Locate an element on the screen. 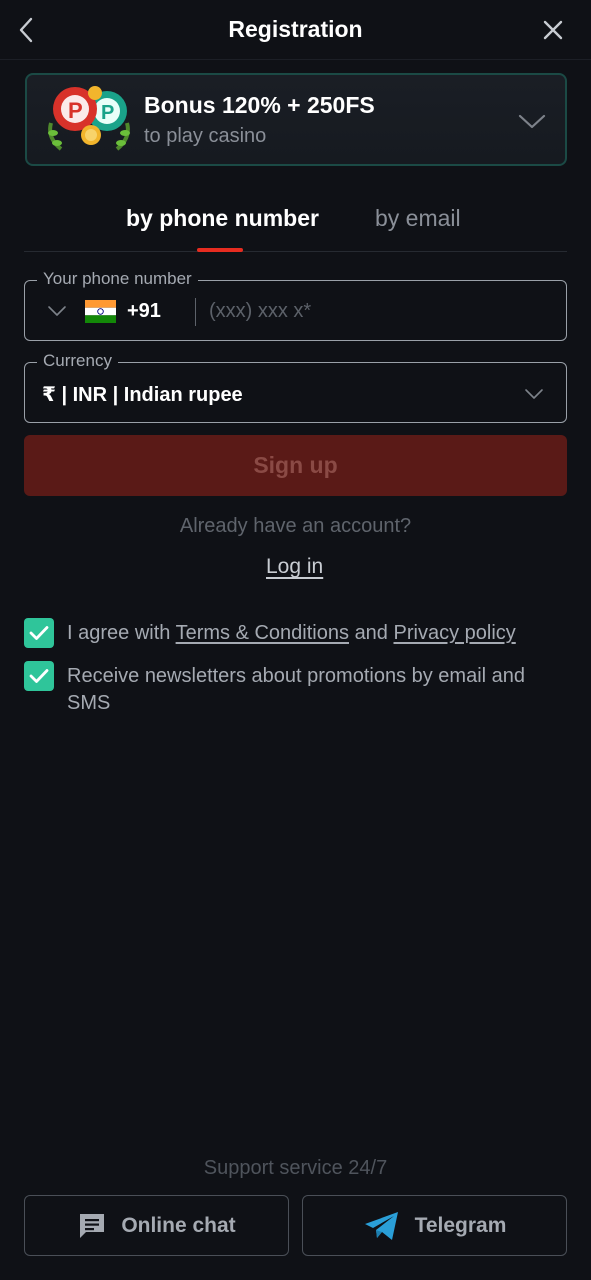  country-chevron-down-icon is located at coordinates (57, 311).